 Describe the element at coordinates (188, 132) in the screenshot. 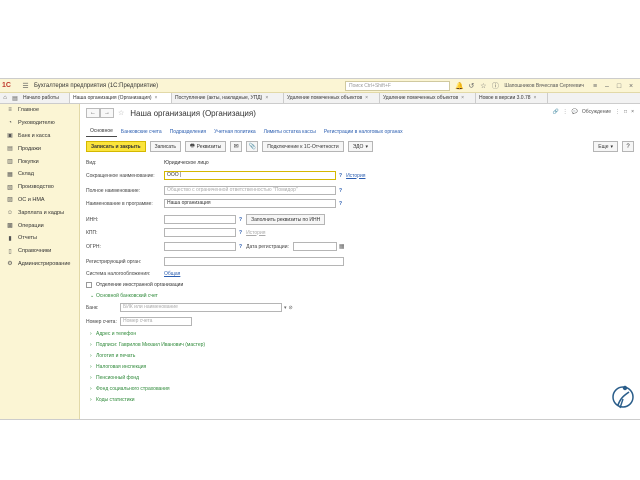

I see `subtab-departments: Подразделения` at that location.